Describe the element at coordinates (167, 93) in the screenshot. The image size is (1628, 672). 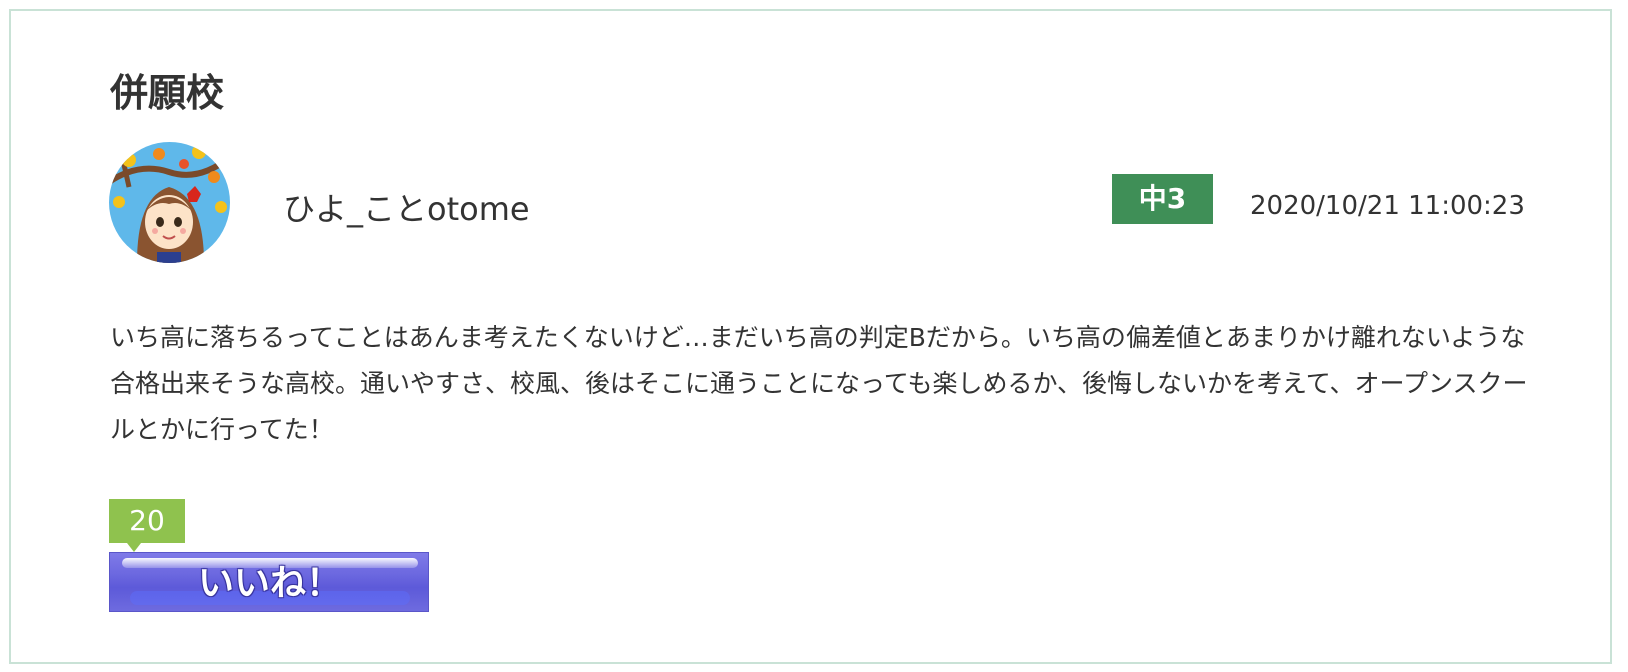
I see `section-title: 併願校` at that location.